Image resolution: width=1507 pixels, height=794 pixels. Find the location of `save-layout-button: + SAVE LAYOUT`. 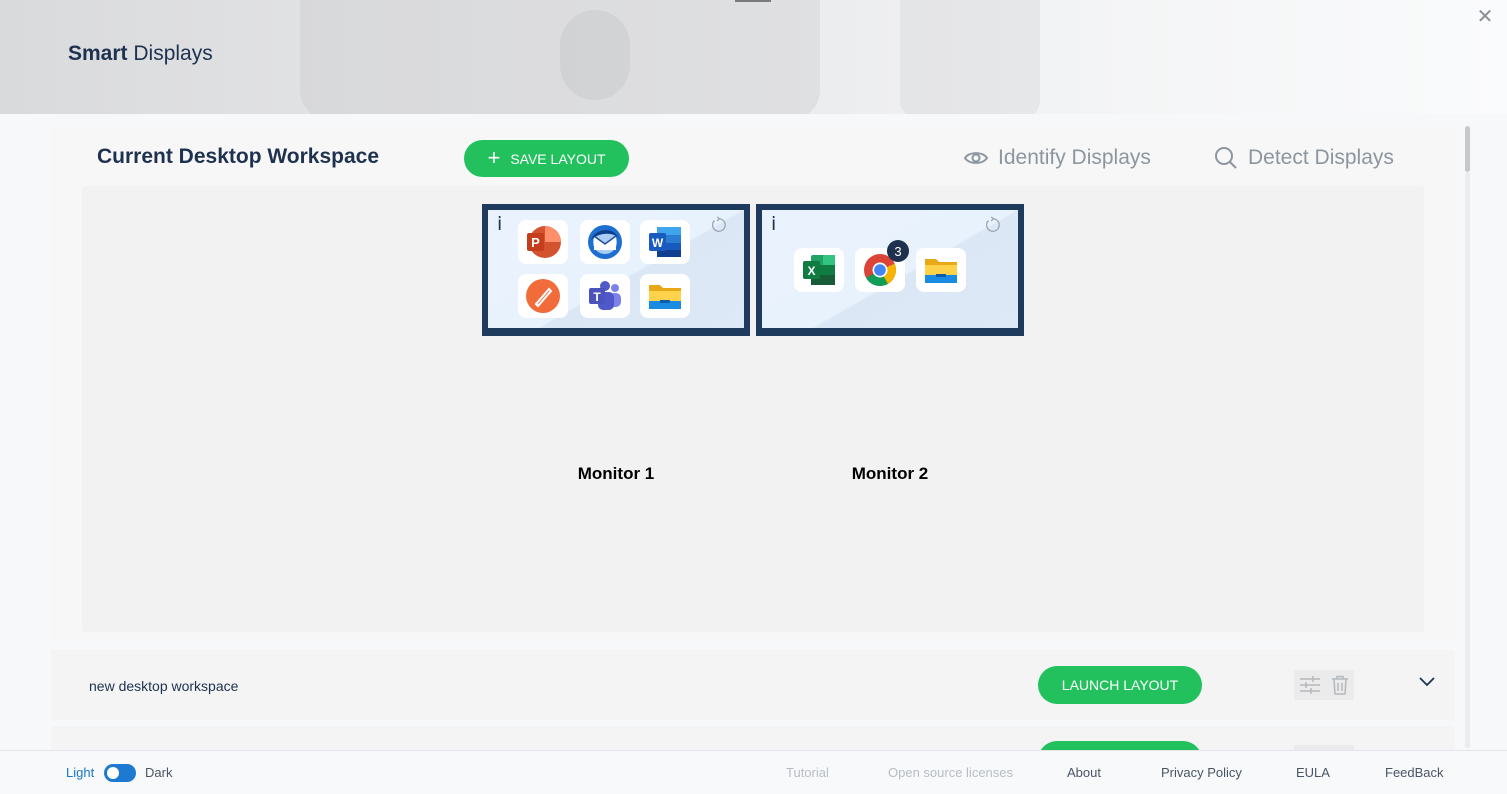

save-layout-button: + SAVE LAYOUT is located at coordinates (546, 158).